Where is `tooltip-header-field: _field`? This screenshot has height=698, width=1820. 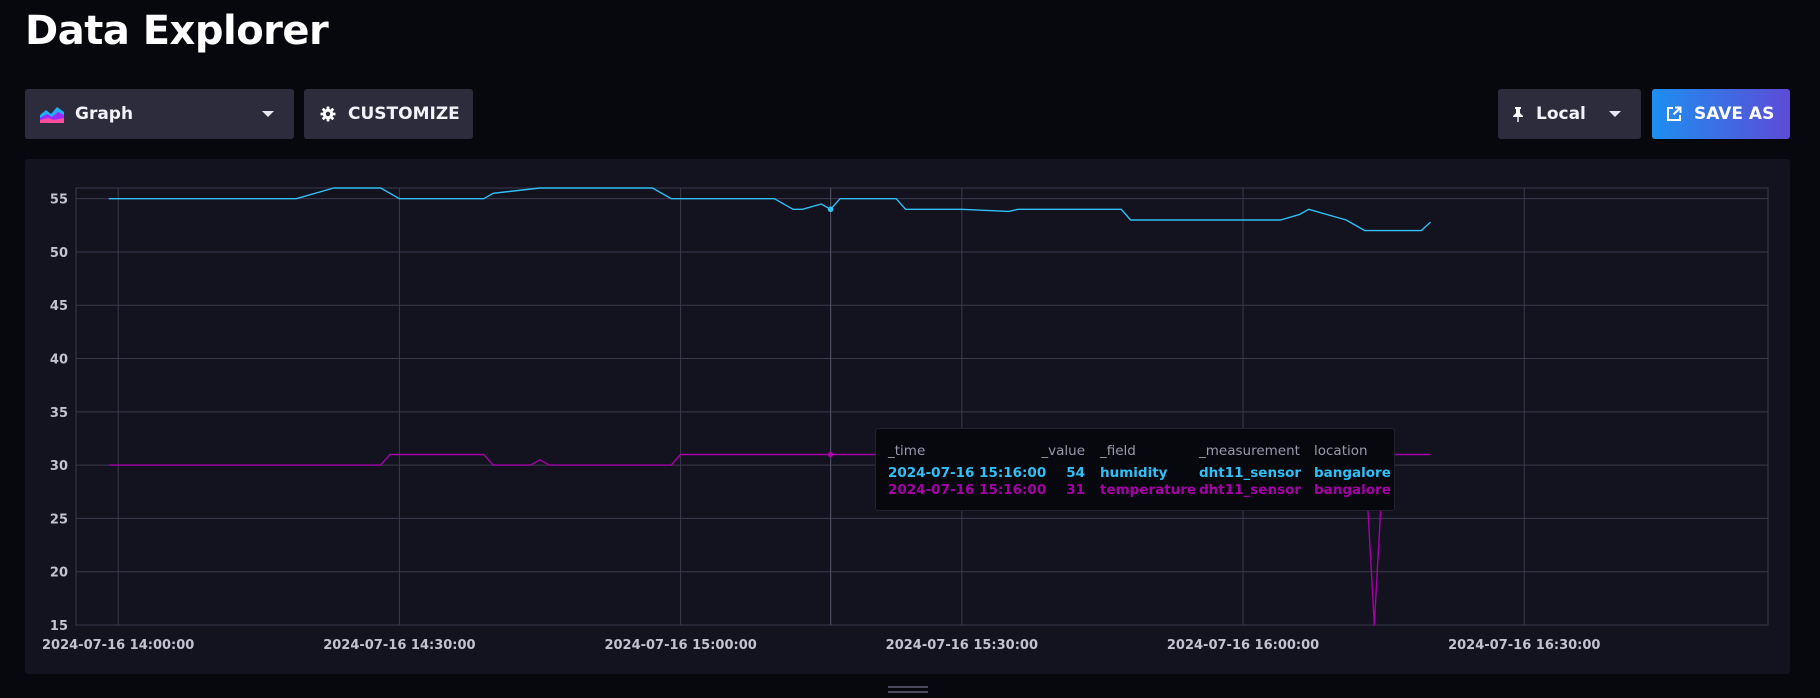
tooltip-header-field: _field is located at coordinates (1118, 451).